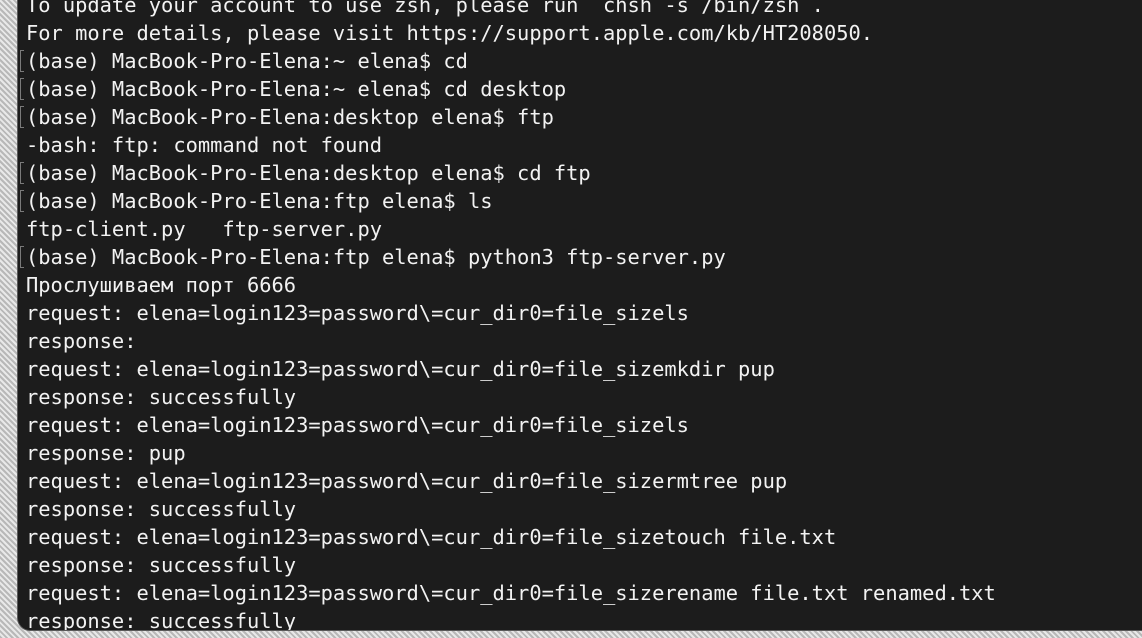 The image size is (1142, 638). I want to click on prompt-line: (base) MacBook-Pro-Elena:ftp elena$ ls, so click(581, 201).